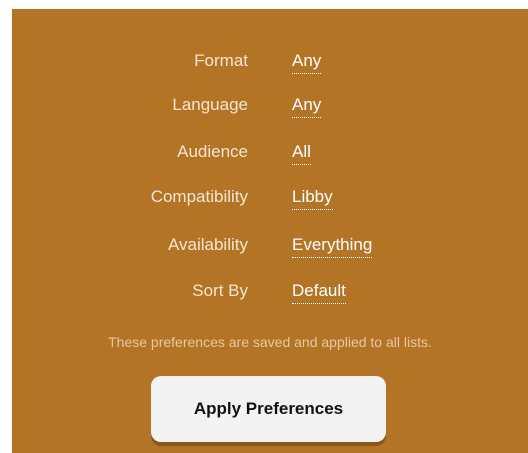 This screenshot has width=528, height=453. What do you see at coordinates (268, 409) in the screenshot?
I see `apply-preferences-button: Apply Preferences` at bounding box center [268, 409].